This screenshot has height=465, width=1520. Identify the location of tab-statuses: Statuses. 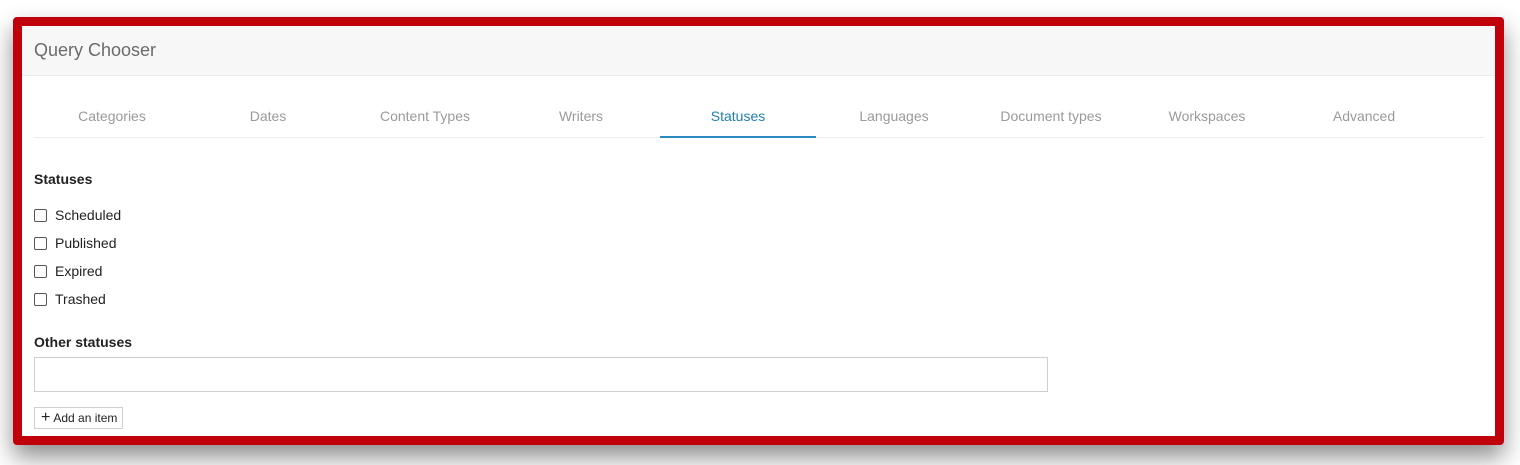
(738, 119).